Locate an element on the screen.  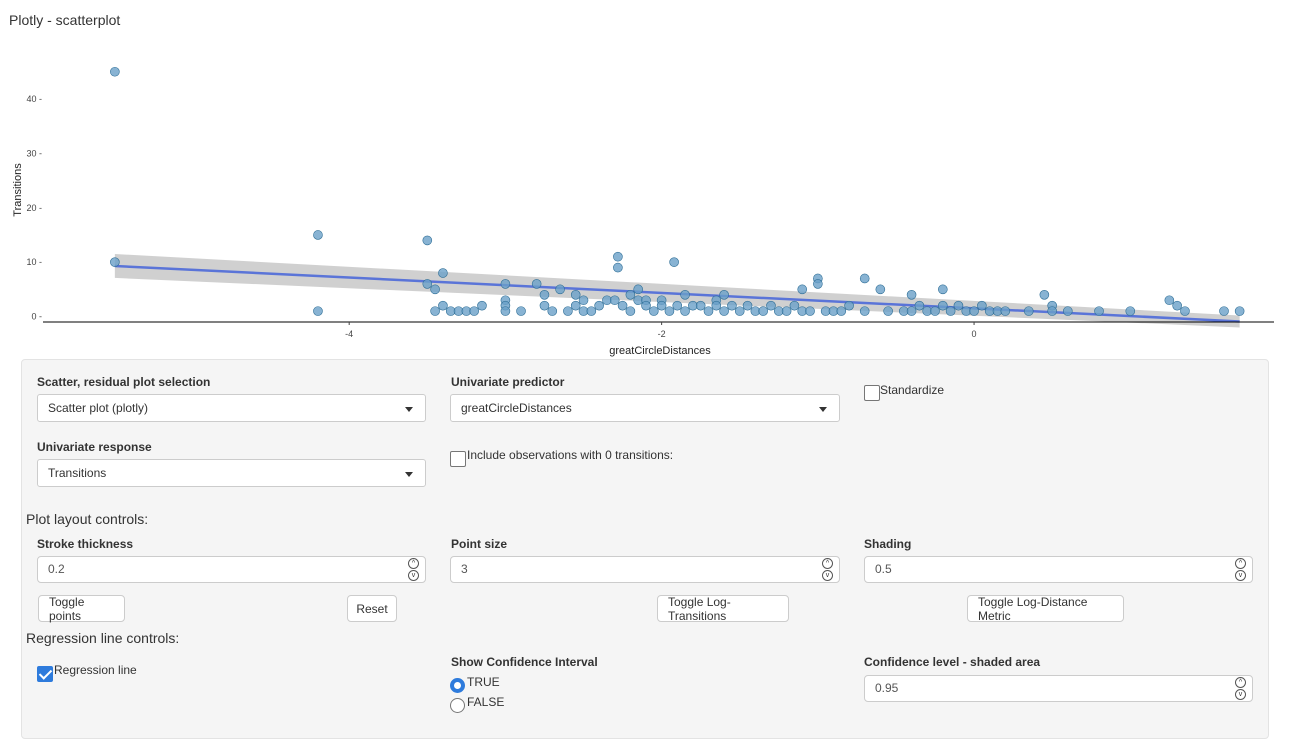
point-size-value: 3 is located at coordinates (464, 569).